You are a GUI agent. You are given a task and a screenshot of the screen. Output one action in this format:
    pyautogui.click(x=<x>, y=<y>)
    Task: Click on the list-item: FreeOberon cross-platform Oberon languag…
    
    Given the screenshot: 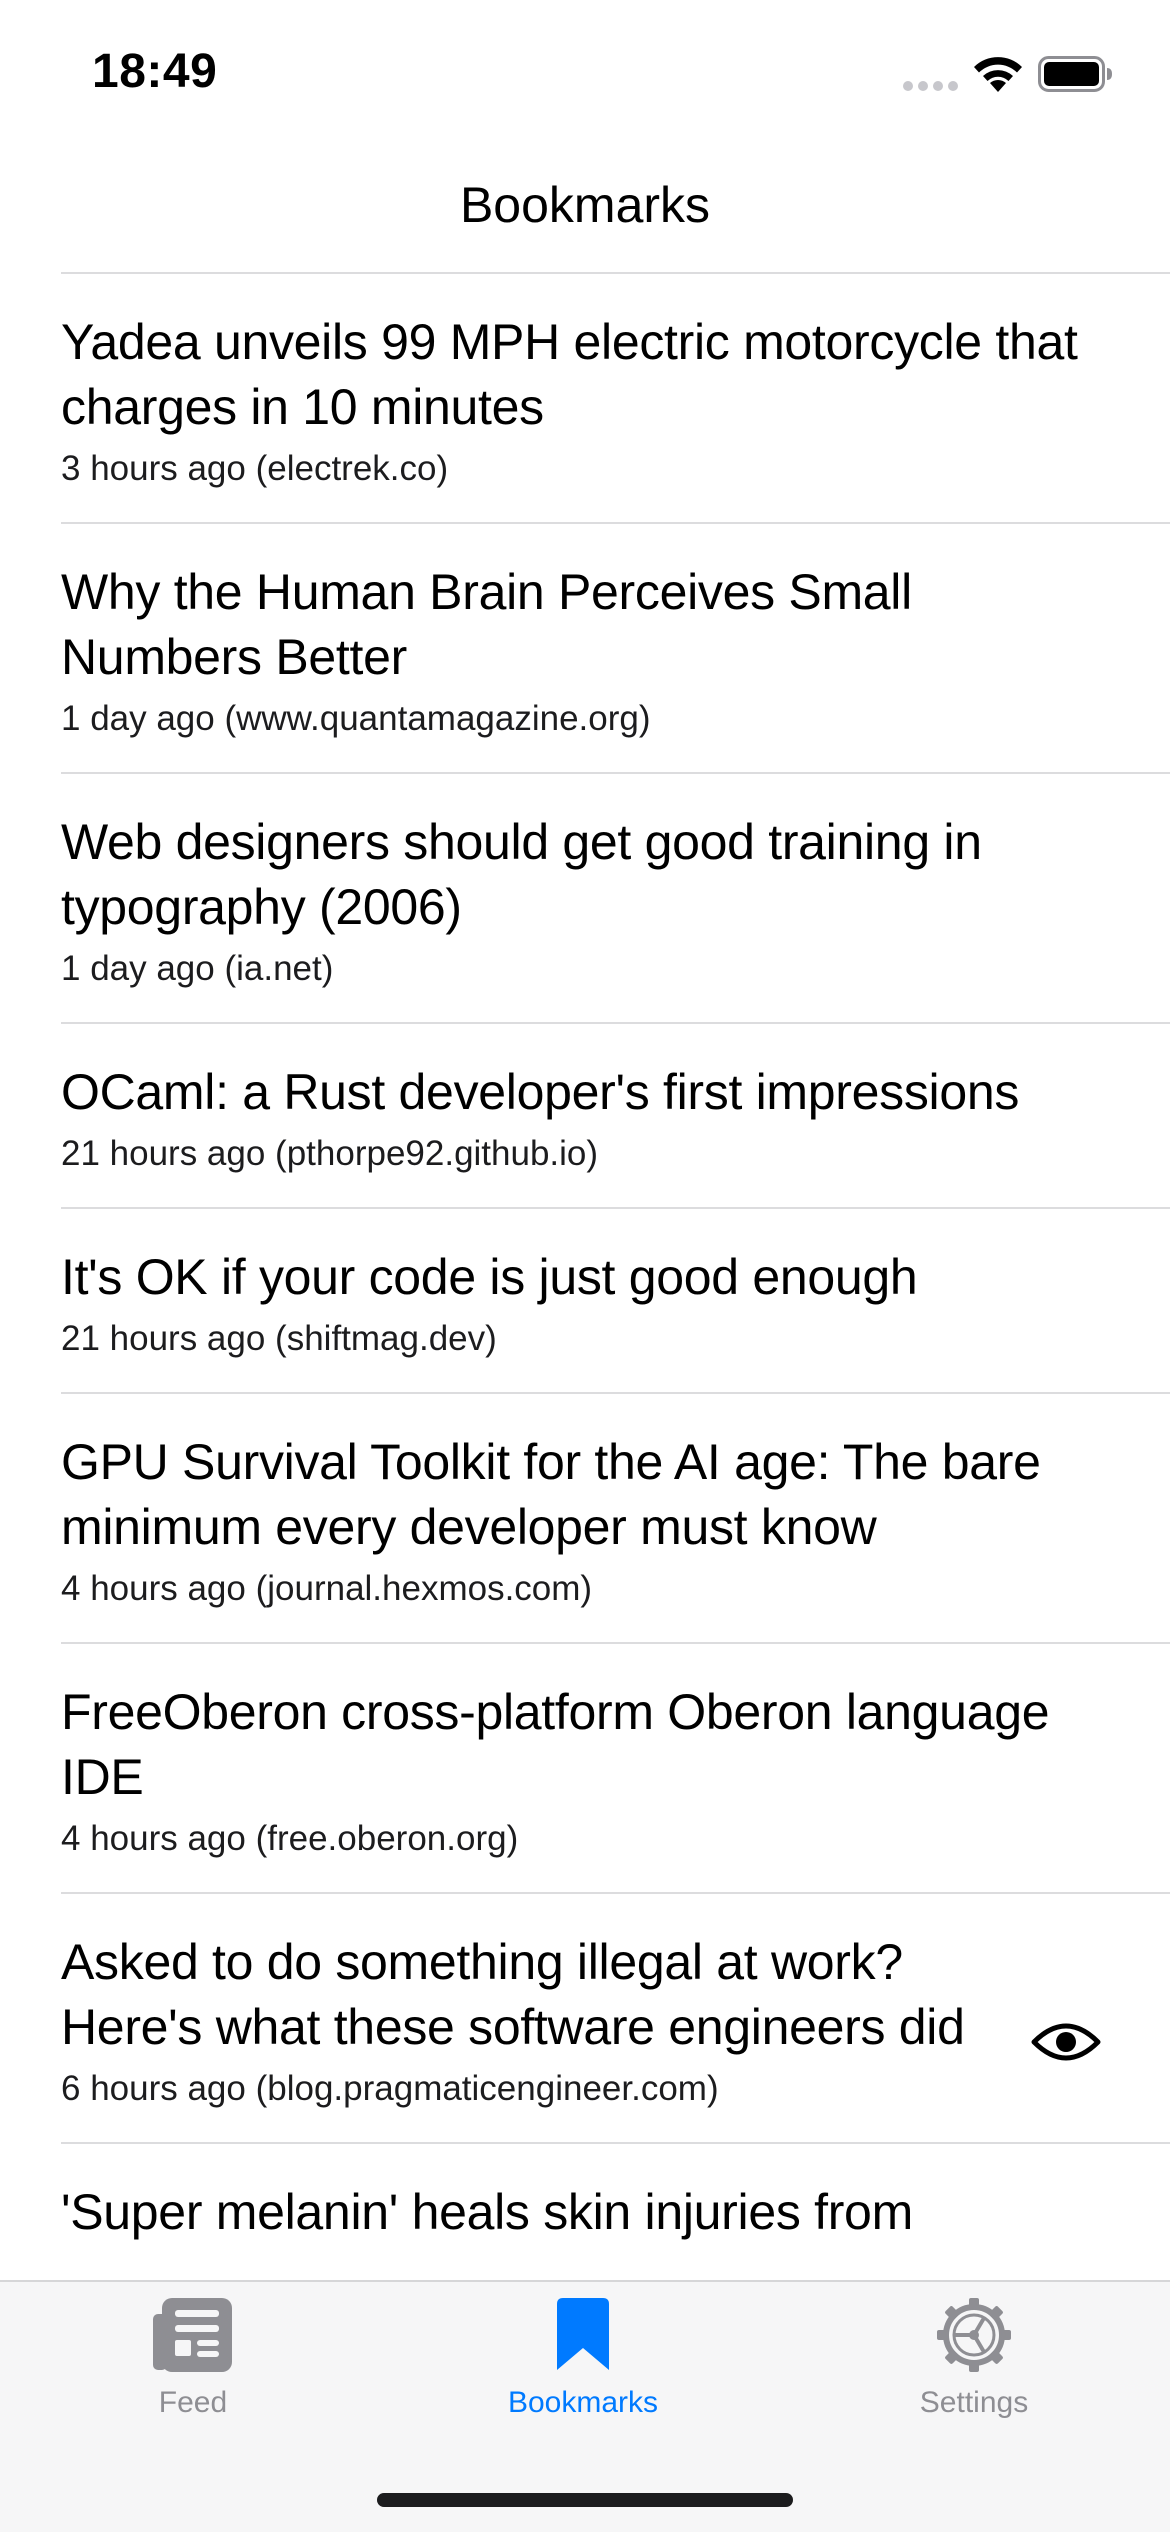 What is the action you would take?
    pyautogui.click(x=615, y=1767)
    